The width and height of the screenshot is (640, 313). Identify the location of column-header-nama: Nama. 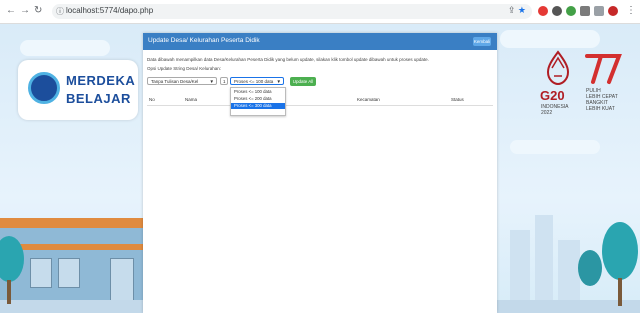
(191, 99).